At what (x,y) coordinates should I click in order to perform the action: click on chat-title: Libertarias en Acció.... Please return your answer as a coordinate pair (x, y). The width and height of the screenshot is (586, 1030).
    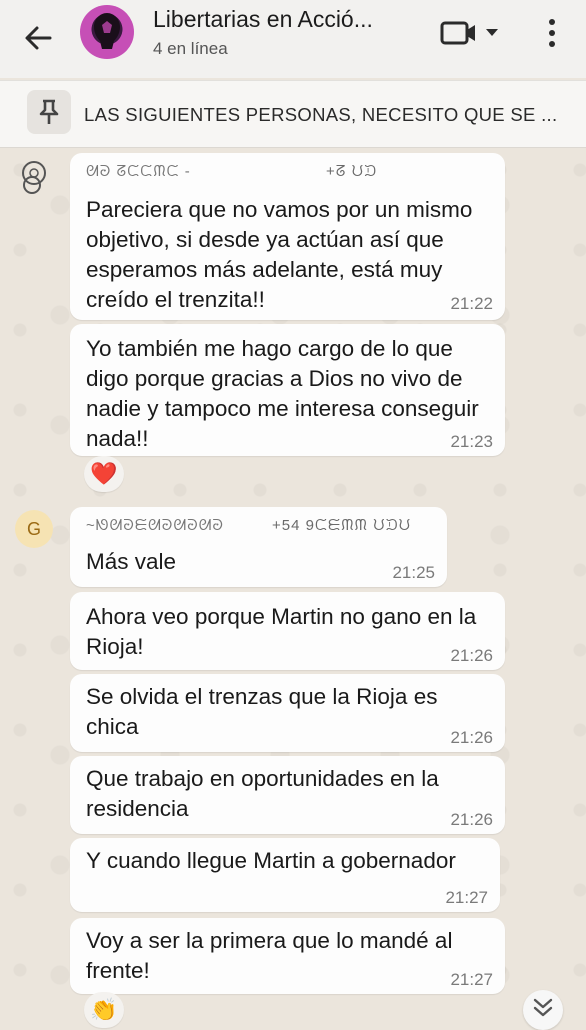
    Looking at the image, I should click on (263, 19).